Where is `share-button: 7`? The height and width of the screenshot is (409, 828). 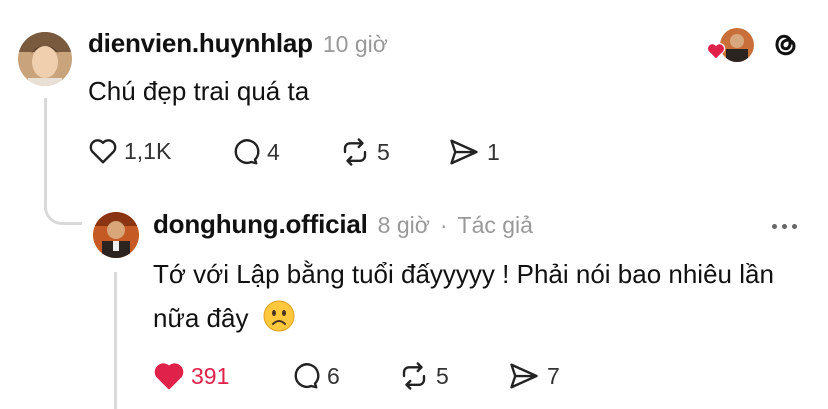
share-button: 7 is located at coordinates (533, 376).